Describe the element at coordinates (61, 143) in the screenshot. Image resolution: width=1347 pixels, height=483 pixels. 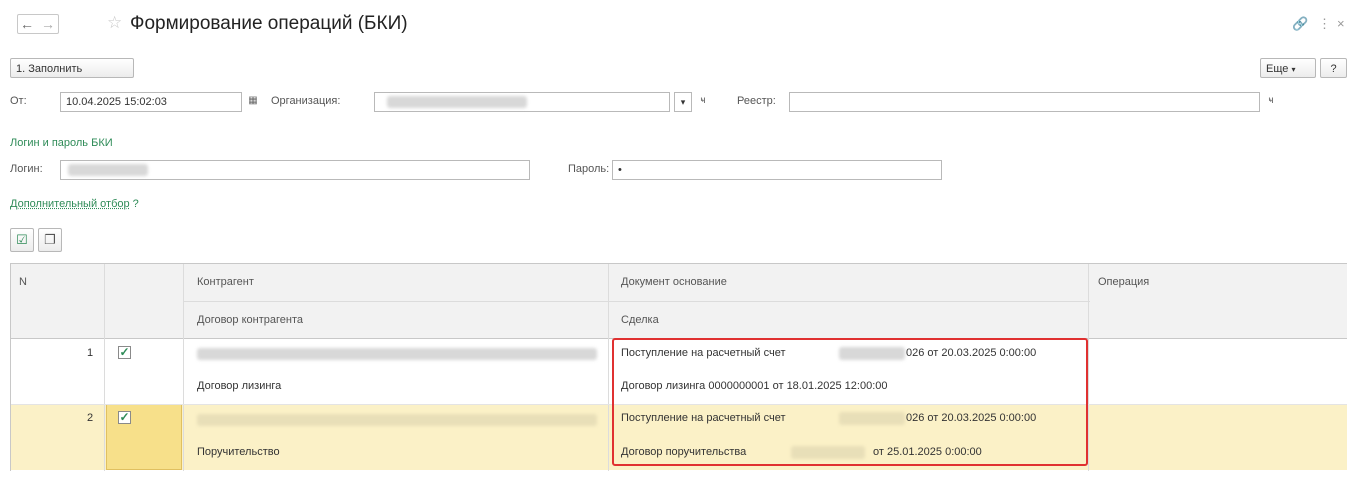
I see `credentials-section-title: Логин и пароль БКИ` at that location.